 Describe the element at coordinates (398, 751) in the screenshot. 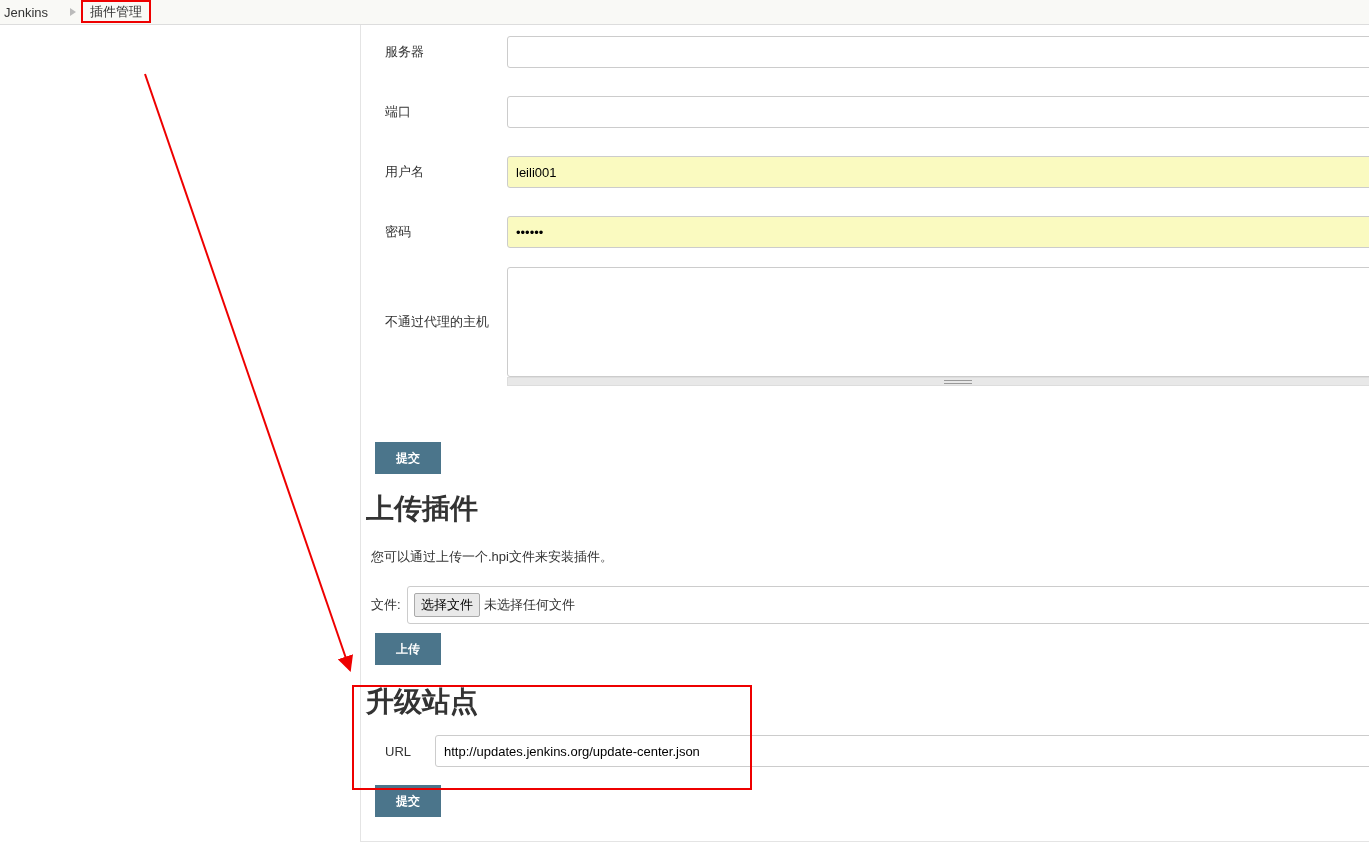

I see `field-label: URL` at that location.